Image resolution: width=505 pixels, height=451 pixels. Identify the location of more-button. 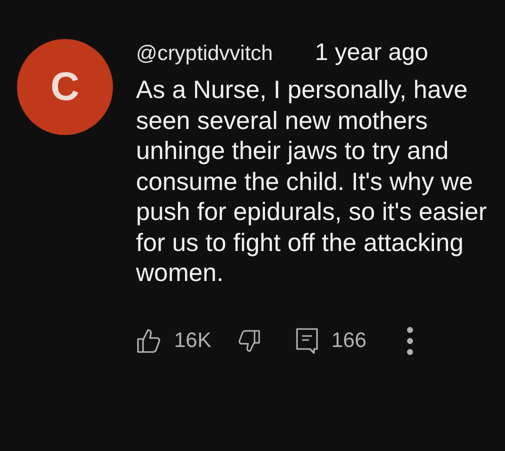
(410, 341).